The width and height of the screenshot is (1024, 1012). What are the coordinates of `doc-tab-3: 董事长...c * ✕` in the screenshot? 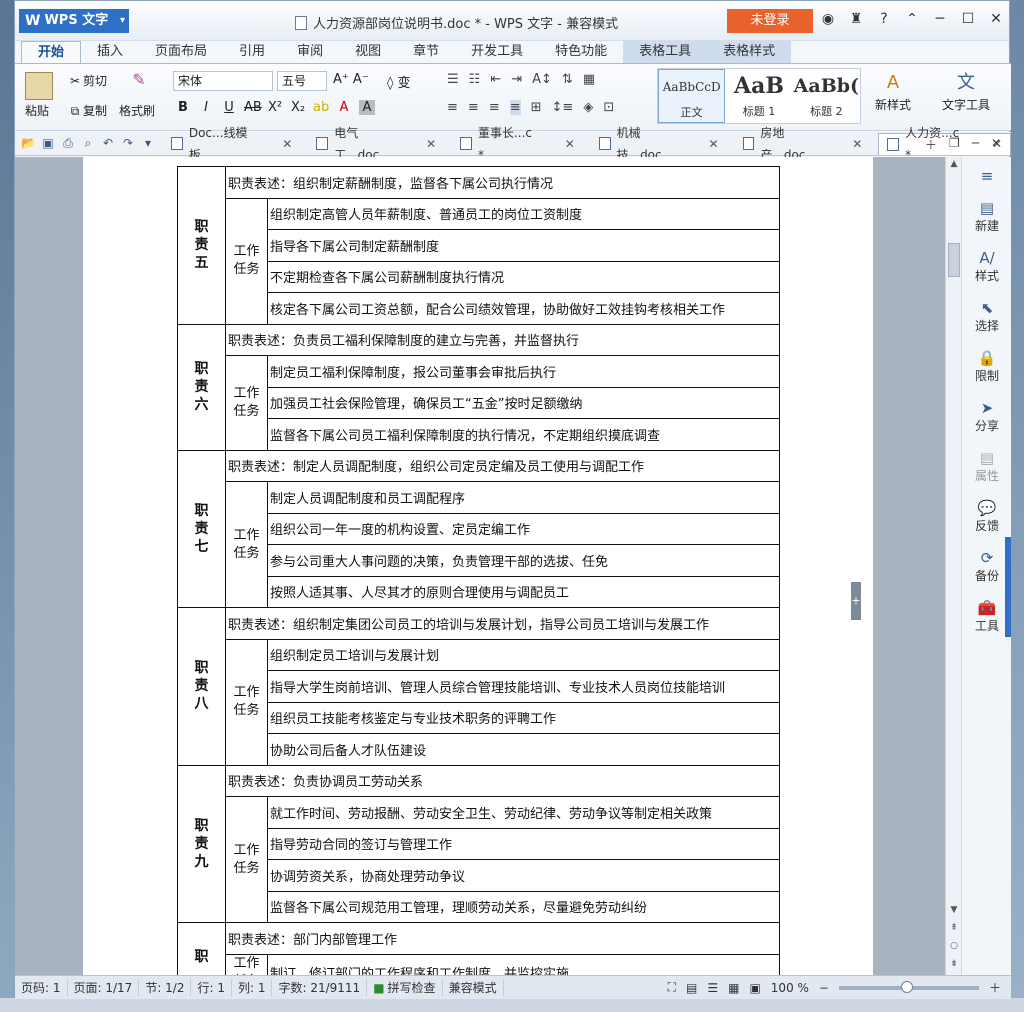 It's located at (517, 144).